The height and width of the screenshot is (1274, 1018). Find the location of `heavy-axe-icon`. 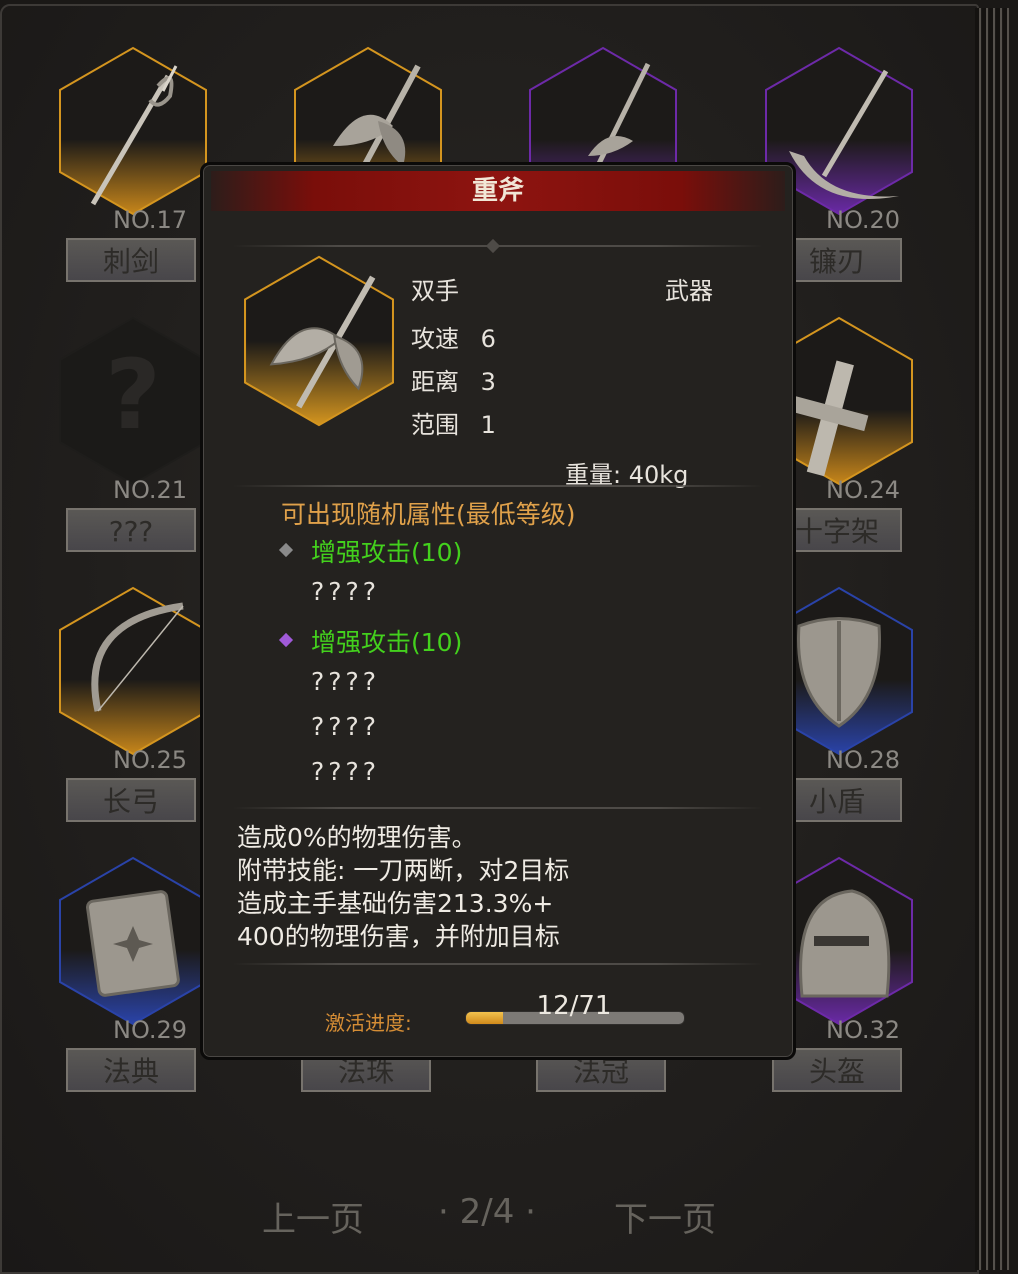

heavy-axe-icon is located at coordinates (319, 341).